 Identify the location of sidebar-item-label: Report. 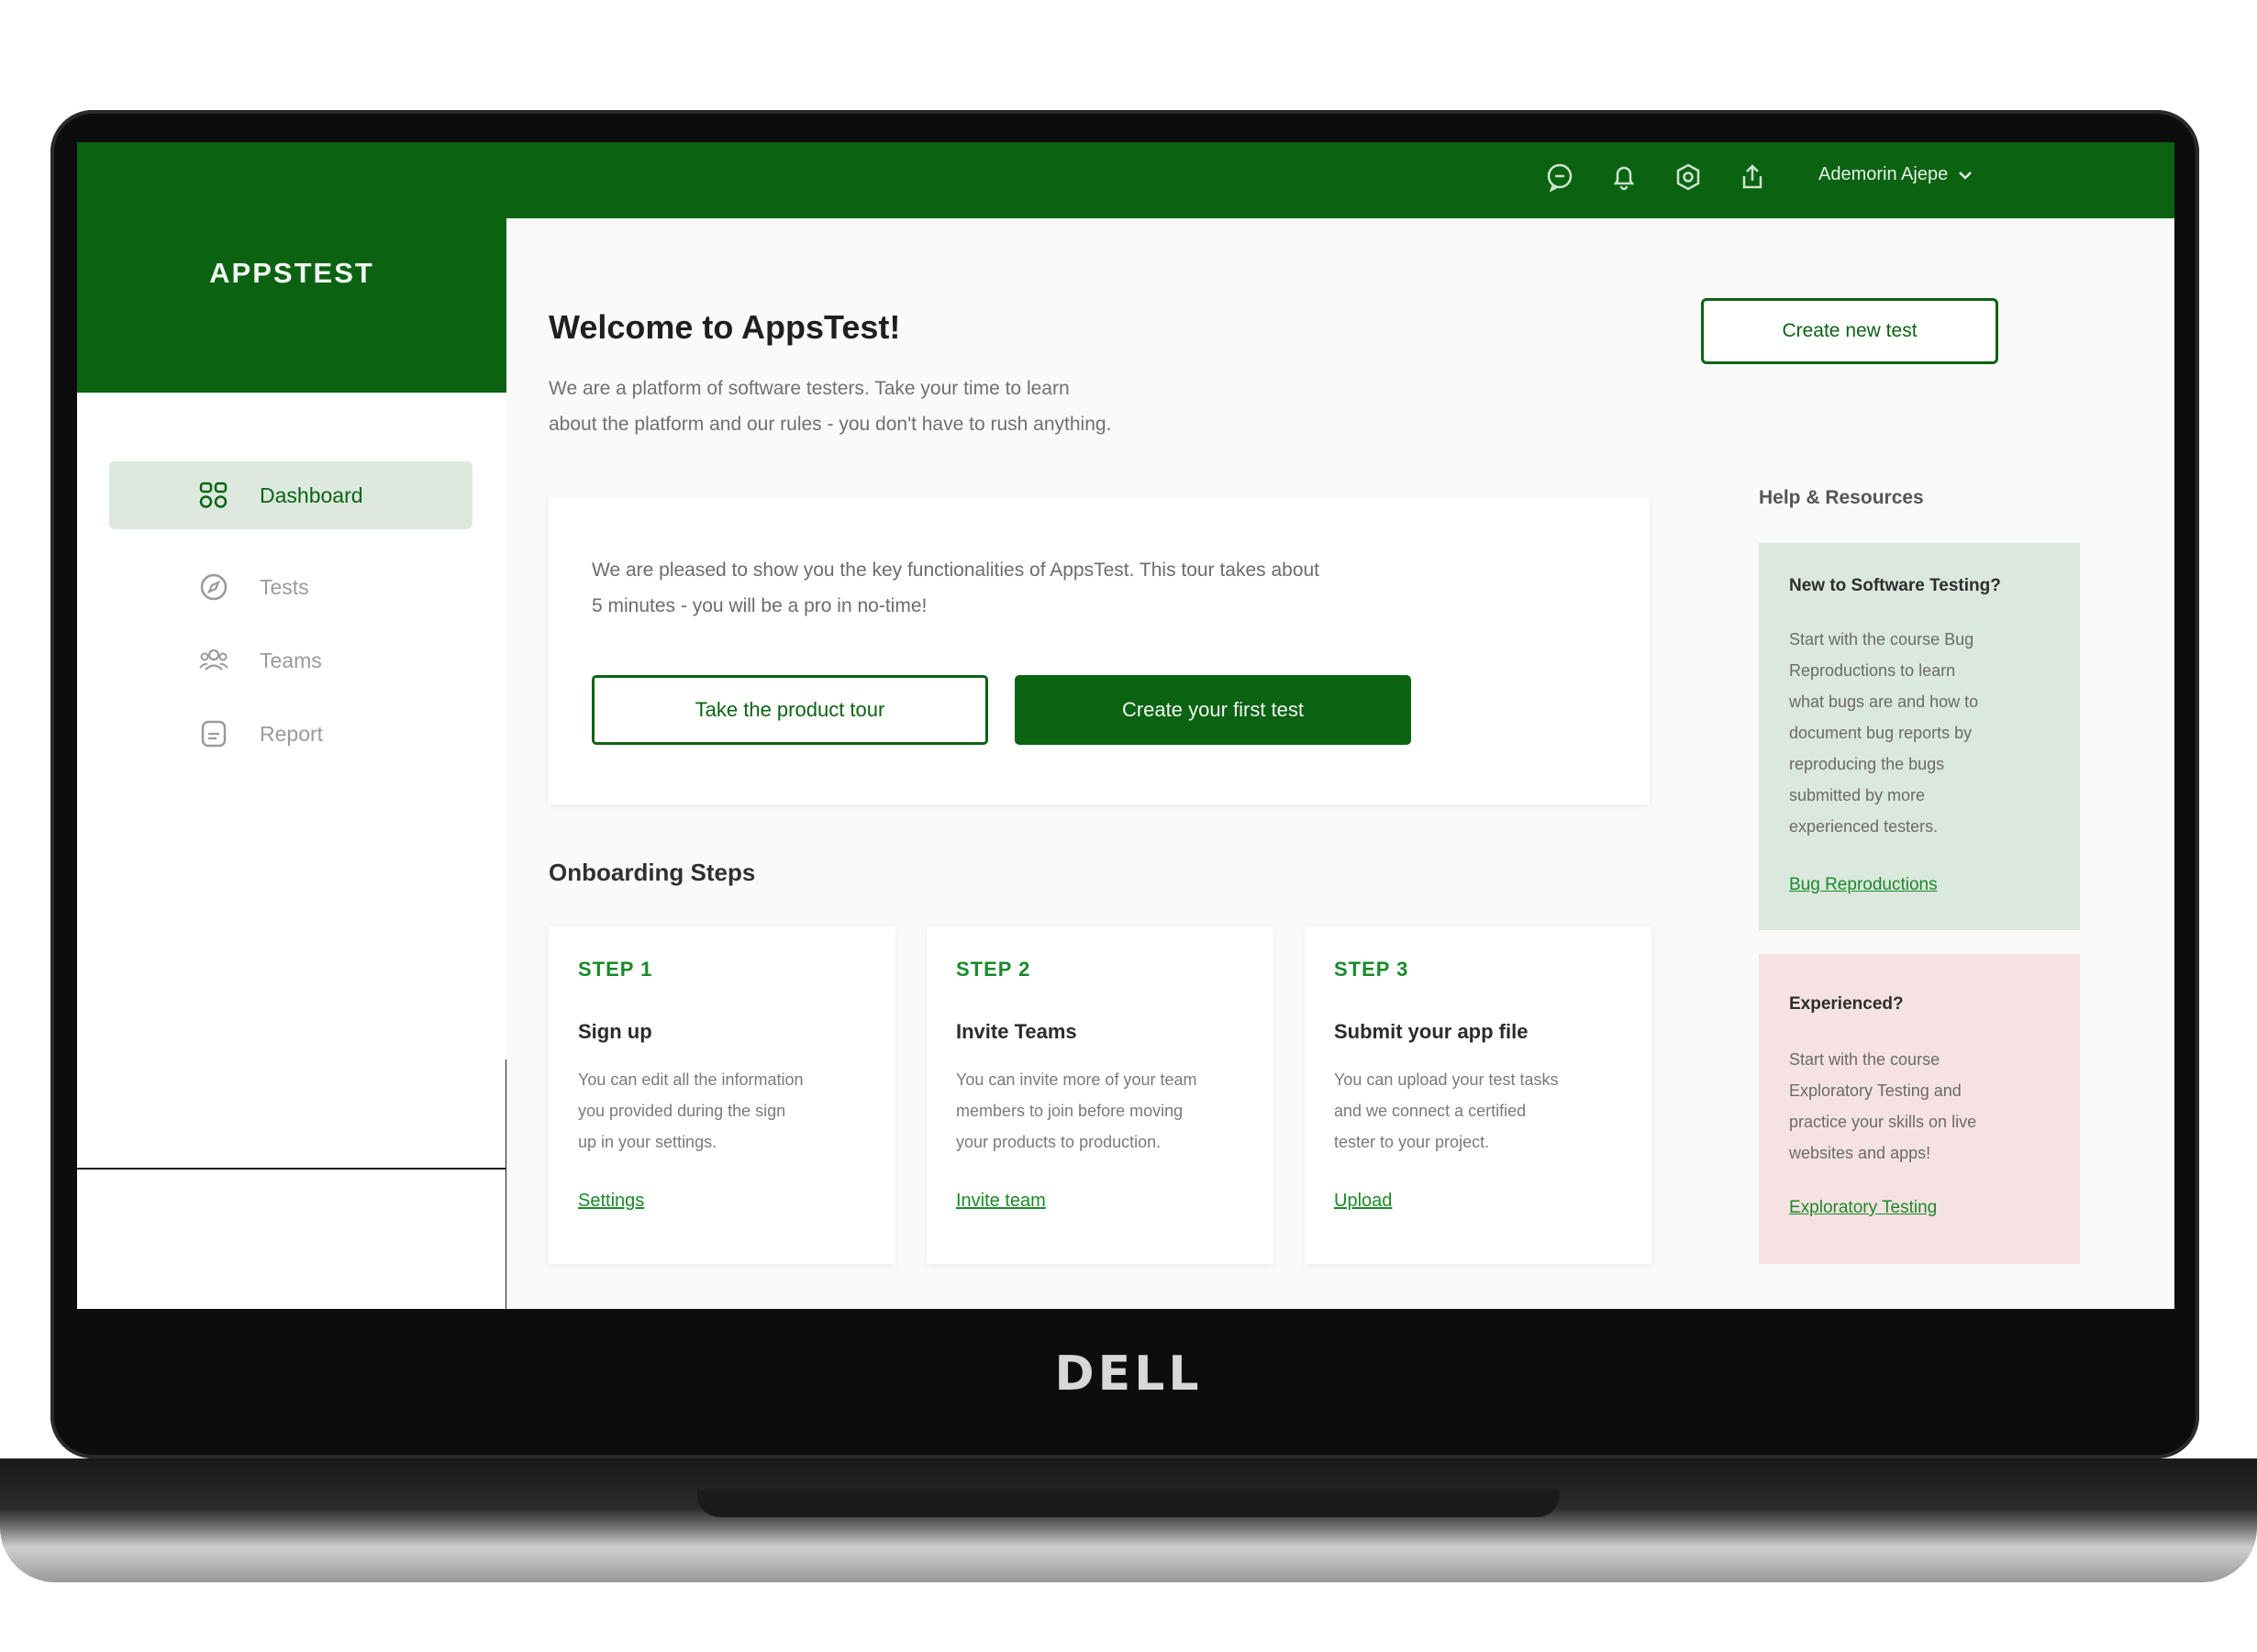
(292, 733).